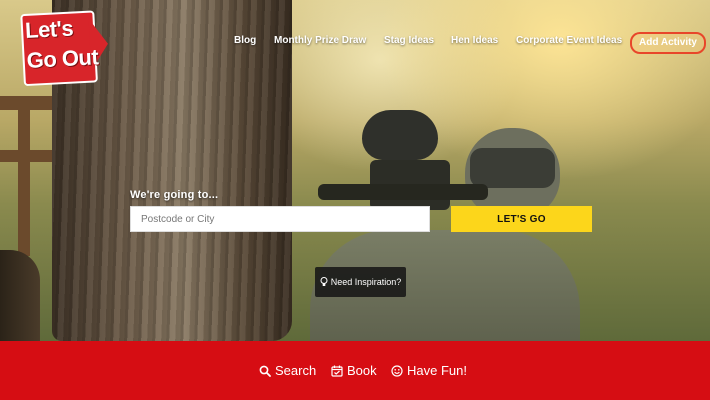 This screenshot has height=400, width=710. I want to click on calendar-check-icon, so click(337, 371).